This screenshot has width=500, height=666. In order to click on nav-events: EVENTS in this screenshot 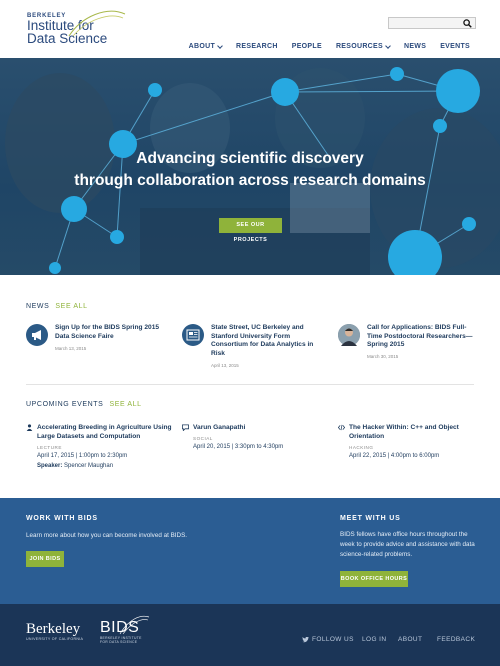, I will do `click(455, 46)`.